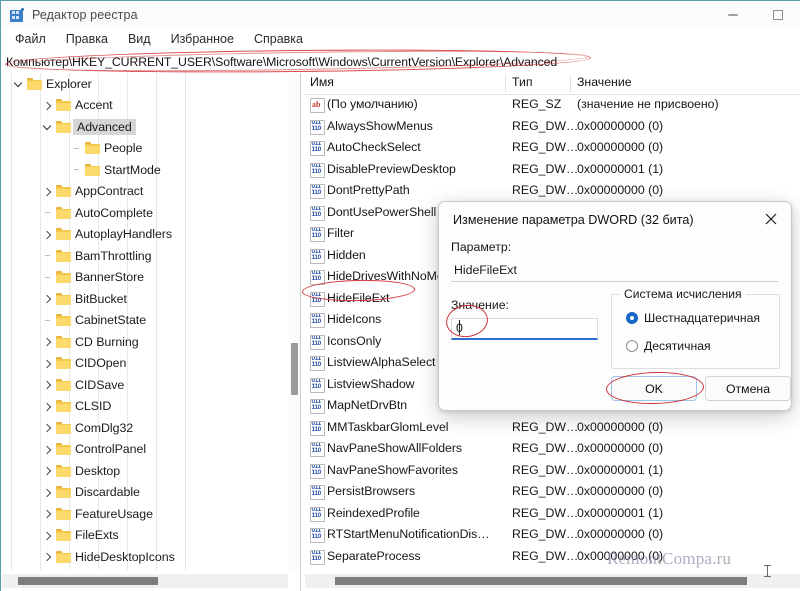 The image size is (800, 591). What do you see at coordinates (145, 127) in the screenshot?
I see `tree-node-advanced: Advanced` at bounding box center [145, 127].